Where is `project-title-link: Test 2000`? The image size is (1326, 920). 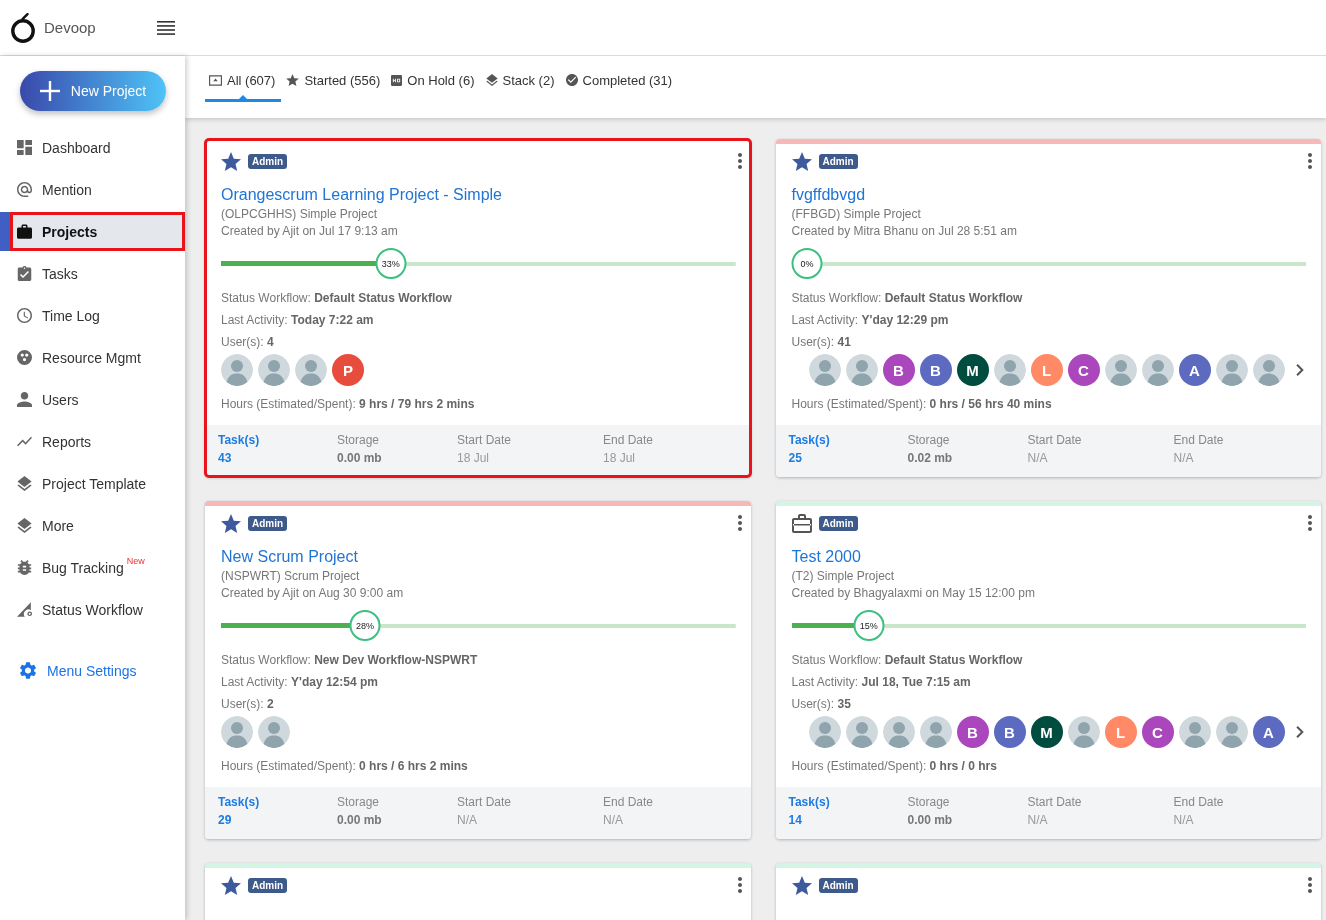
project-title-link: Test 2000 is located at coordinates (826, 557).